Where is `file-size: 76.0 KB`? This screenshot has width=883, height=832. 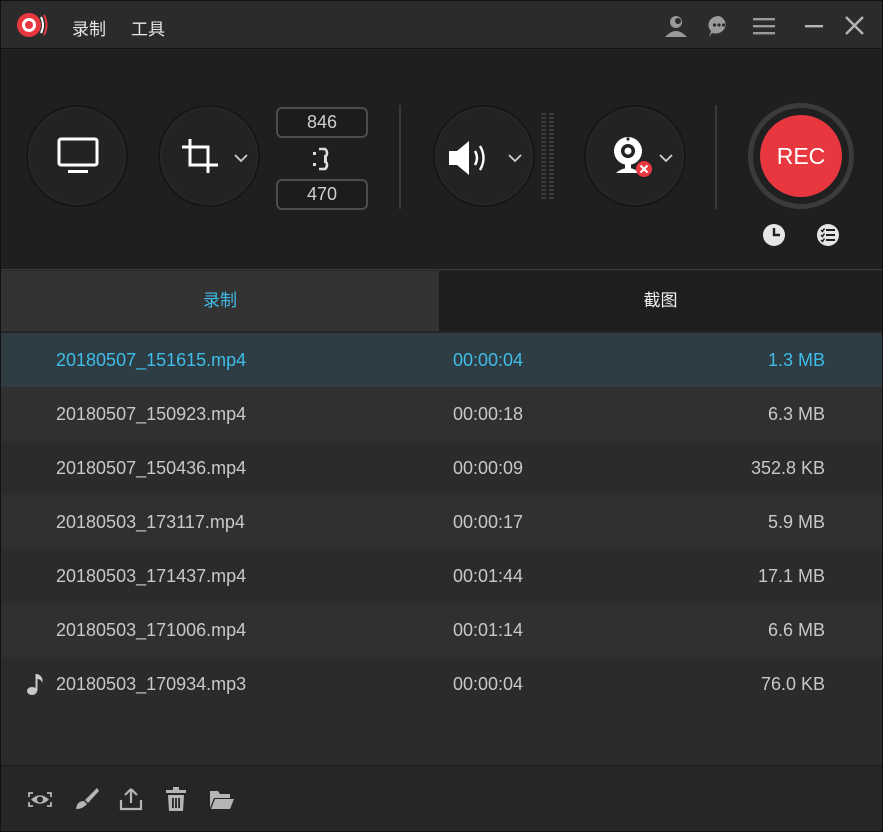
file-size: 76.0 KB is located at coordinates (792, 684).